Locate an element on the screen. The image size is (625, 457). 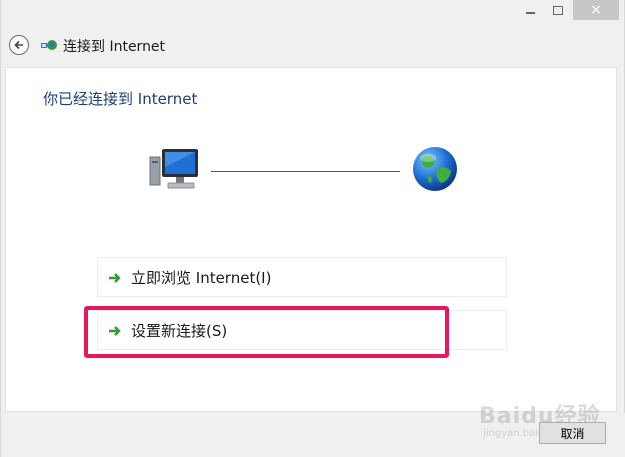
maximize-button is located at coordinates (558, 10).